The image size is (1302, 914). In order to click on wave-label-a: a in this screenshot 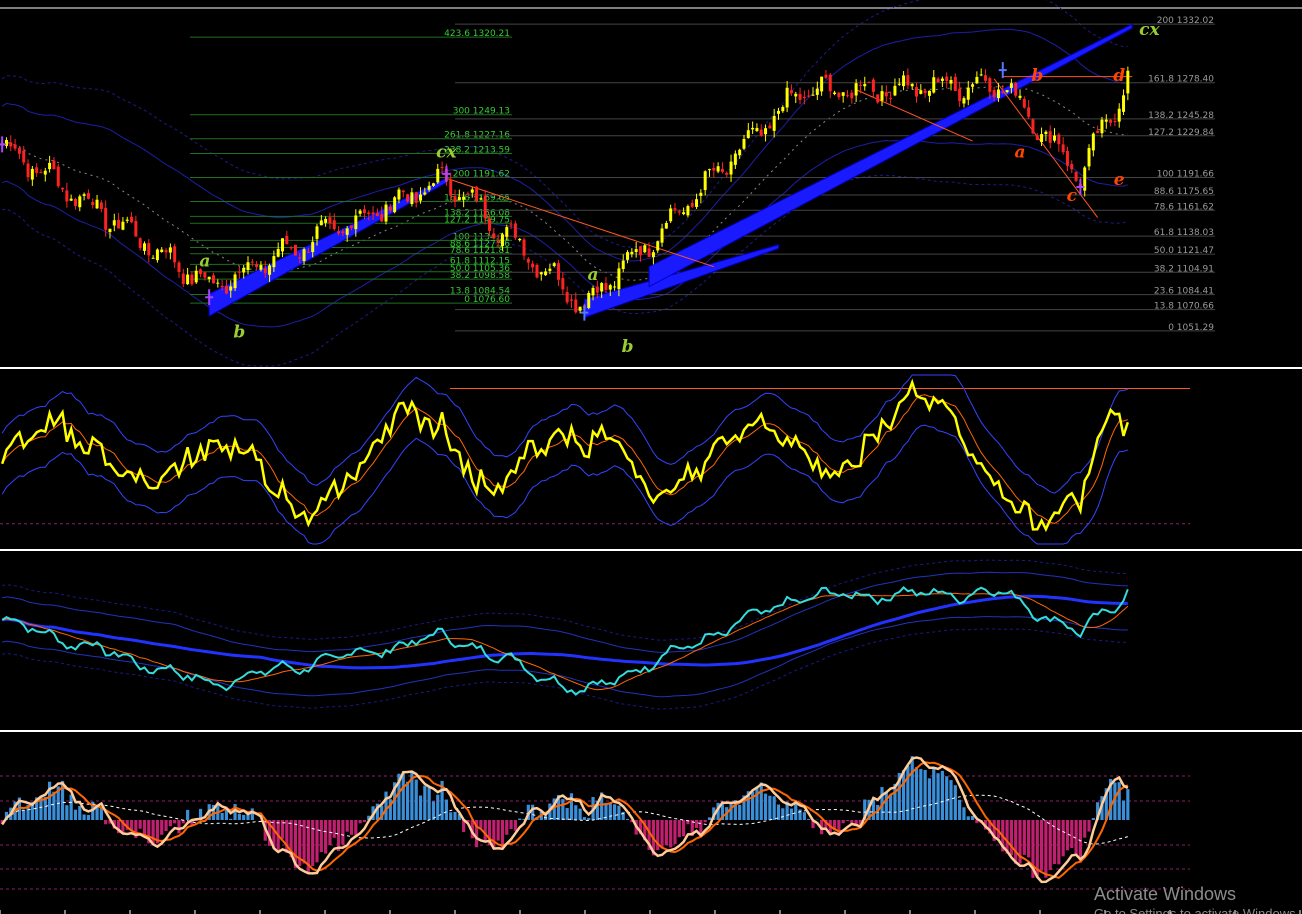, I will do `click(593, 275)`.